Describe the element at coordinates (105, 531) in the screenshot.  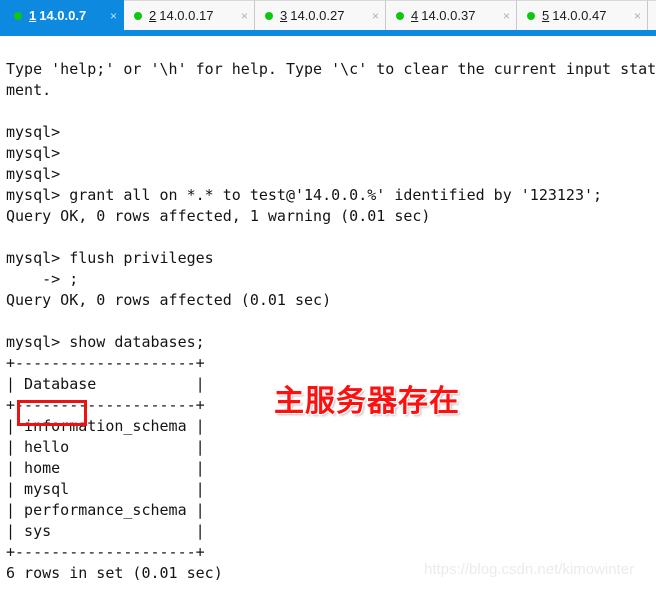
I see `terminal-line: | sys |` at that location.